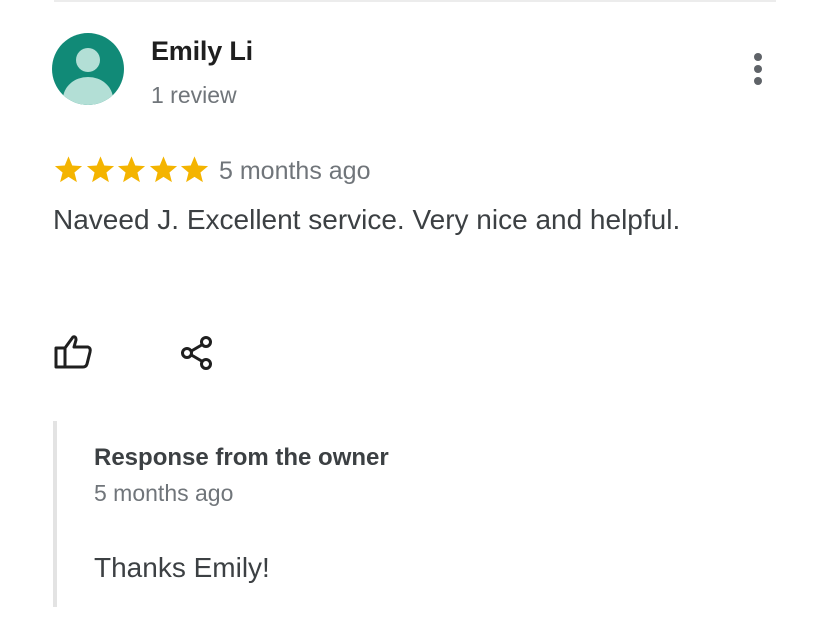  I want to click on share-button, so click(198, 353).